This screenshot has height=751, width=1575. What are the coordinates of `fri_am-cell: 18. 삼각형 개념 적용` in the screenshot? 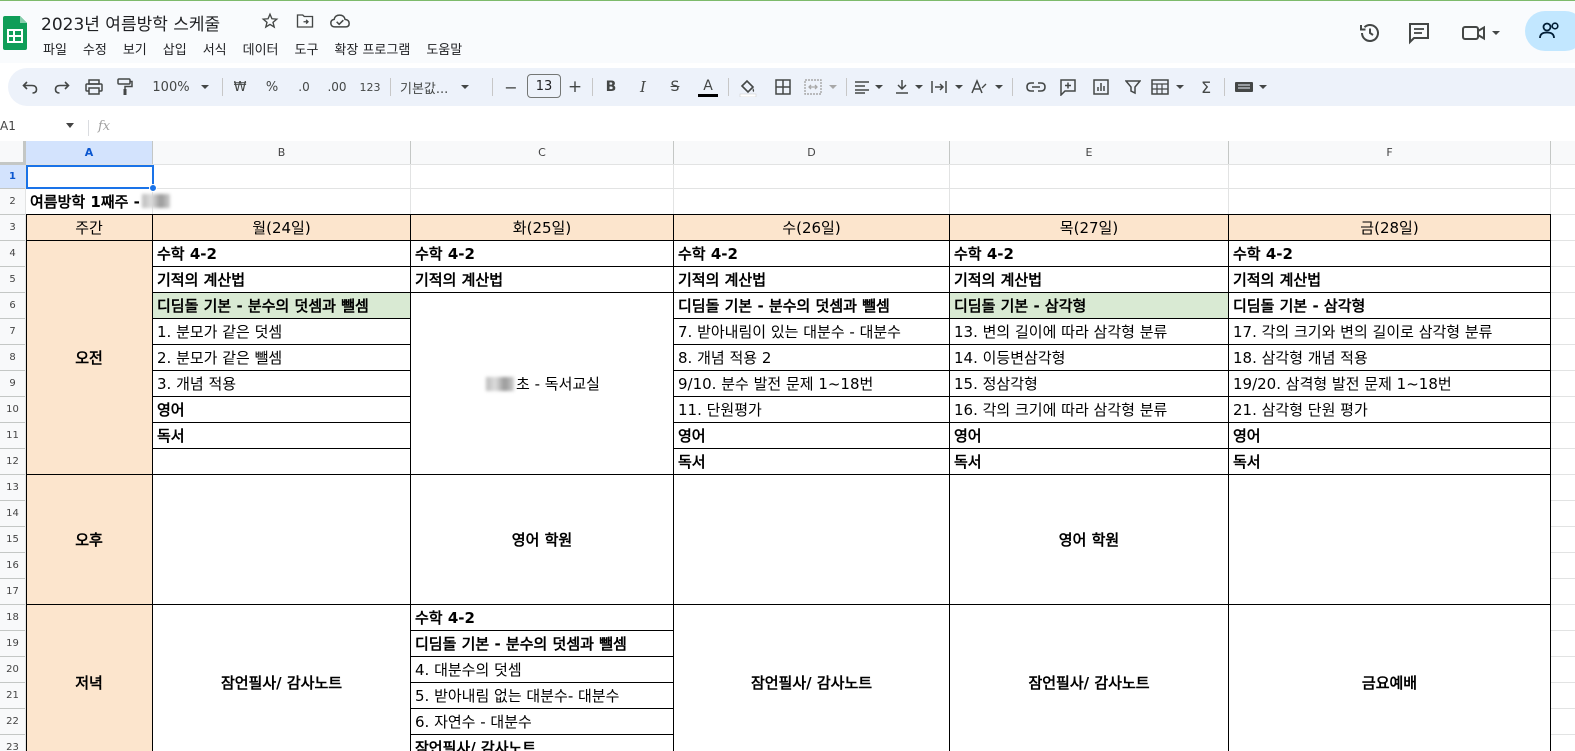 It's located at (1390, 358).